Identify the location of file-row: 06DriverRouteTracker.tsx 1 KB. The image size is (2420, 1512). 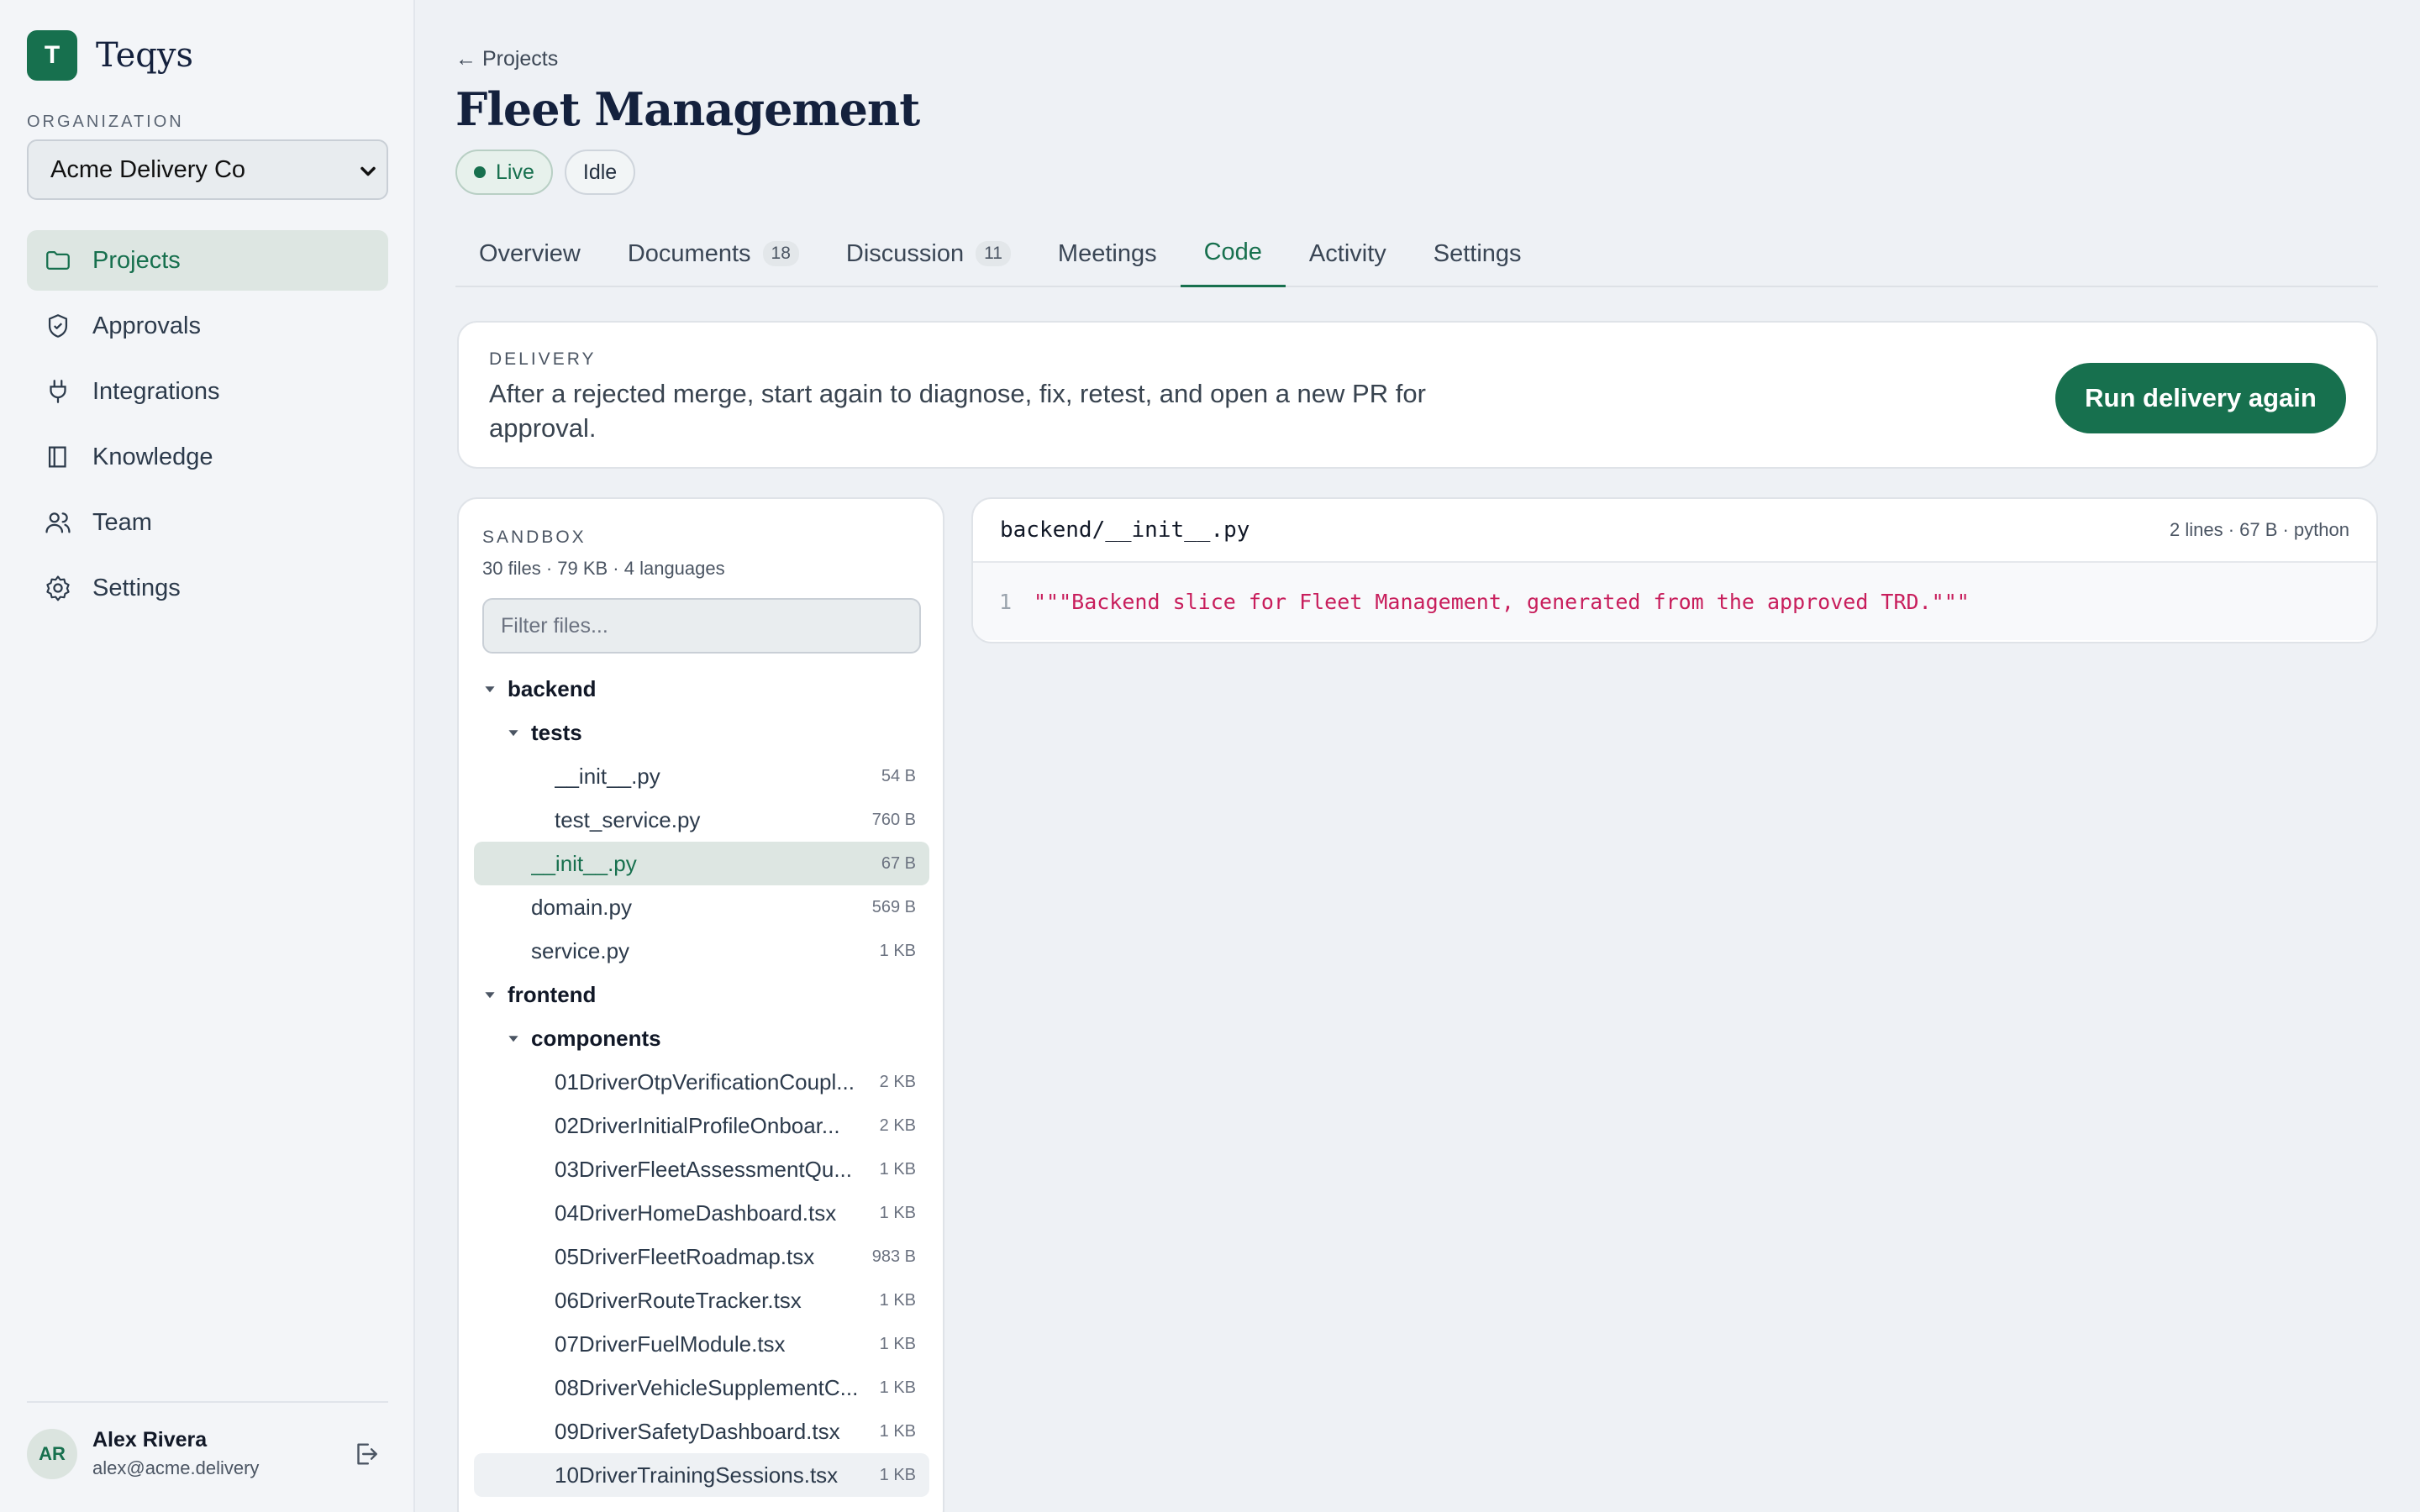
(702, 1300).